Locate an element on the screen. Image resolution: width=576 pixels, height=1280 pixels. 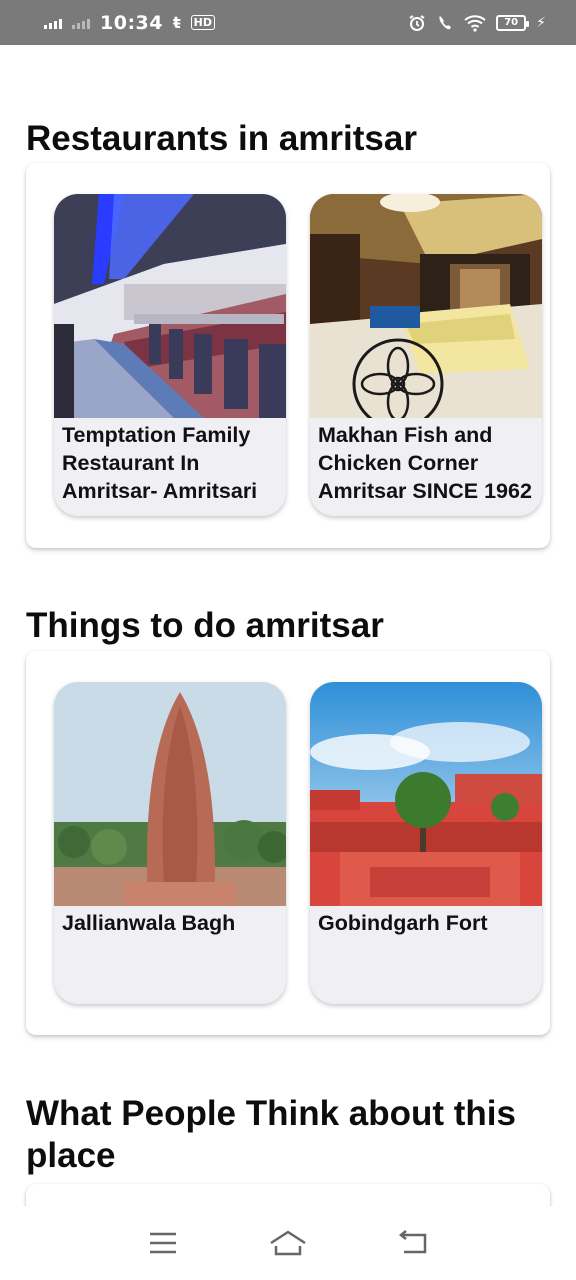
restaurant-lobby-image is located at coordinates (426, 306).